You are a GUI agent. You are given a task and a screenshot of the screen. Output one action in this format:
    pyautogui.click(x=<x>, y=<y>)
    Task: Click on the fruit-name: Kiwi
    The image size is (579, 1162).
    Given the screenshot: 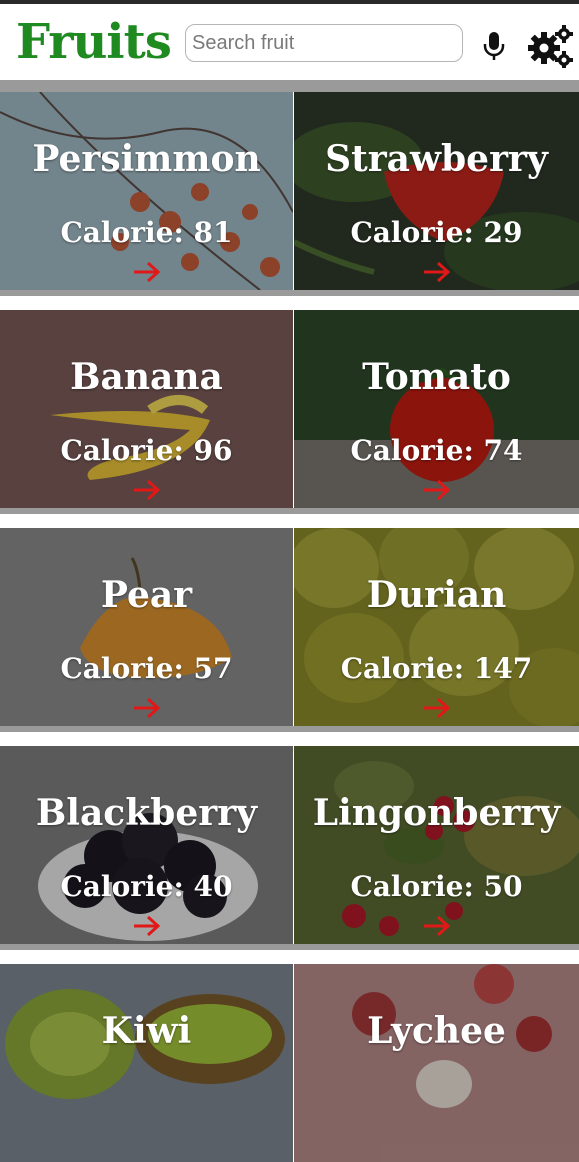 What is the action you would take?
    pyautogui.click(x=146, y=1031)
    